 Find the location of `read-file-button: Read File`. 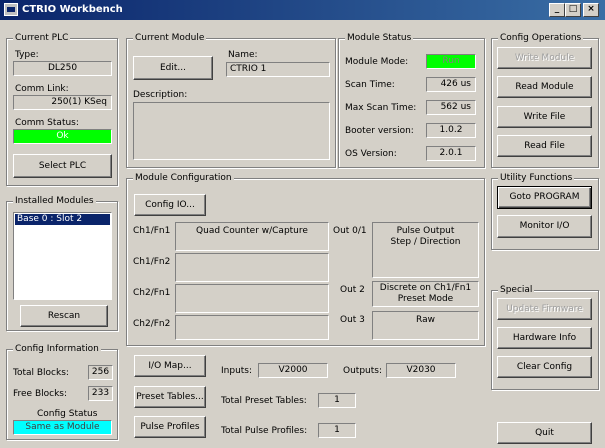

read-file-button: Read File is located at coordinates (544, 146).